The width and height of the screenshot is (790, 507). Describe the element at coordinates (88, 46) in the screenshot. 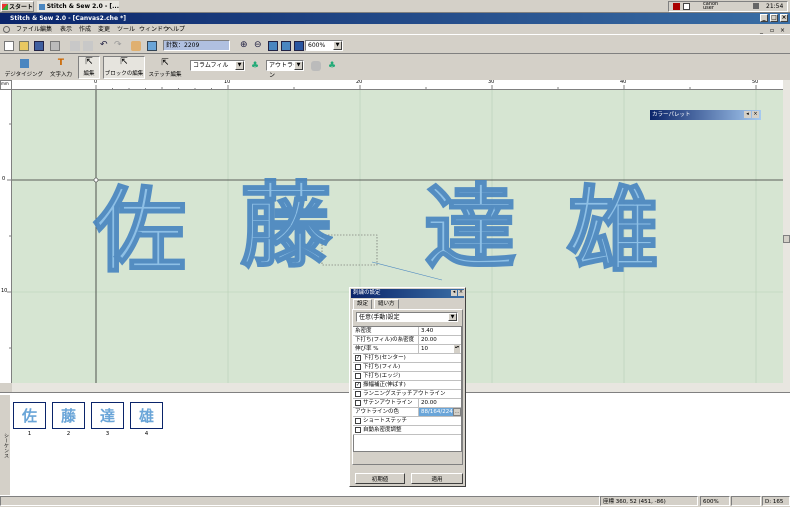

I see `copy-icon` at that location.